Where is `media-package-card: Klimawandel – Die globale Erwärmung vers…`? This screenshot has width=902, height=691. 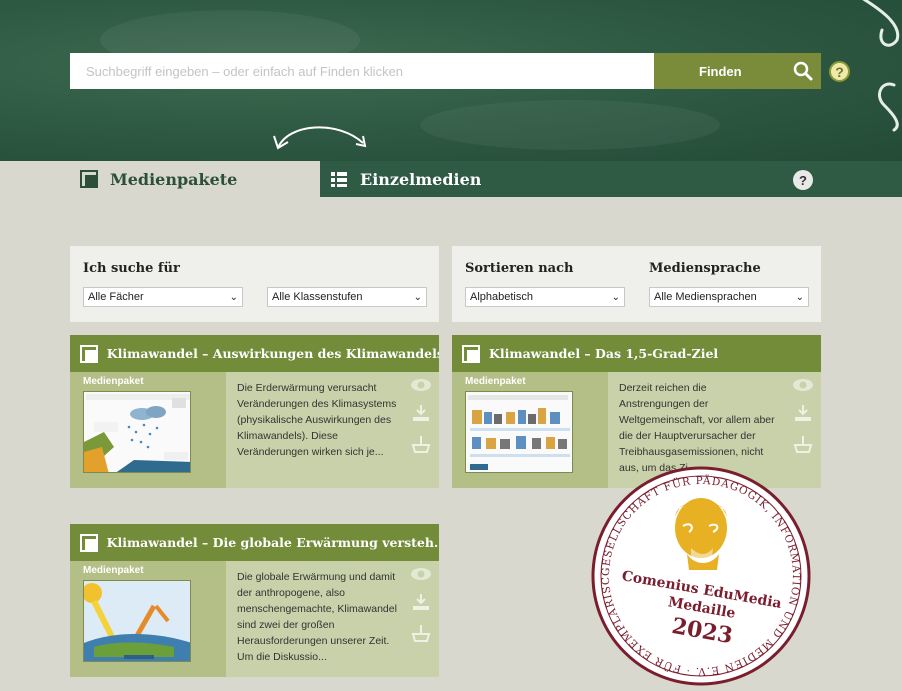 media-package-card: Klimawandel – Die globale Erwärmung vers… is located at coordinates (254, 600).